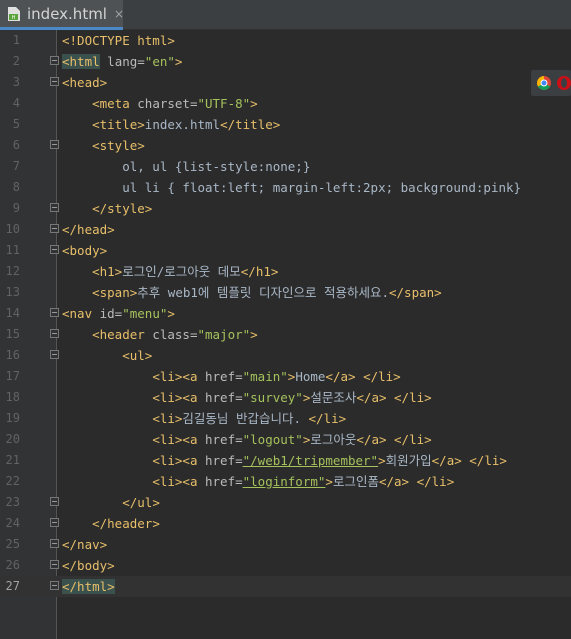  What do you see at coordinates (111, 523) in the screenshot?
I see `code-text: </header>` at bounding box center [111, 523].